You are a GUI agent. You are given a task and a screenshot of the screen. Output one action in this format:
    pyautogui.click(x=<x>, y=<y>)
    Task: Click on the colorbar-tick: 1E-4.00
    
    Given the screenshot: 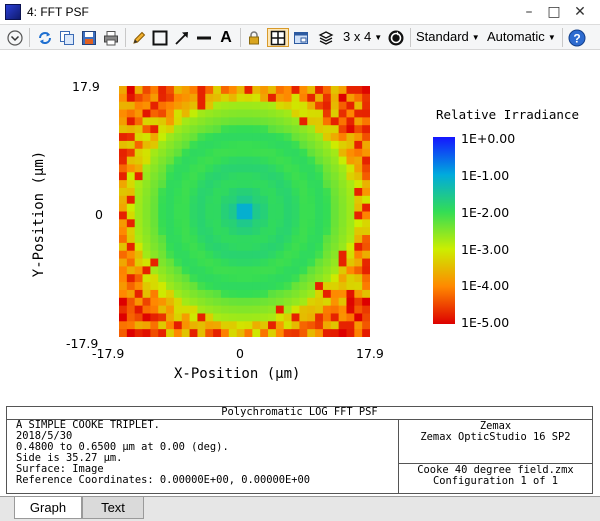 What is the action you would take?
    pyautogui.click(x=485, y=285)
    